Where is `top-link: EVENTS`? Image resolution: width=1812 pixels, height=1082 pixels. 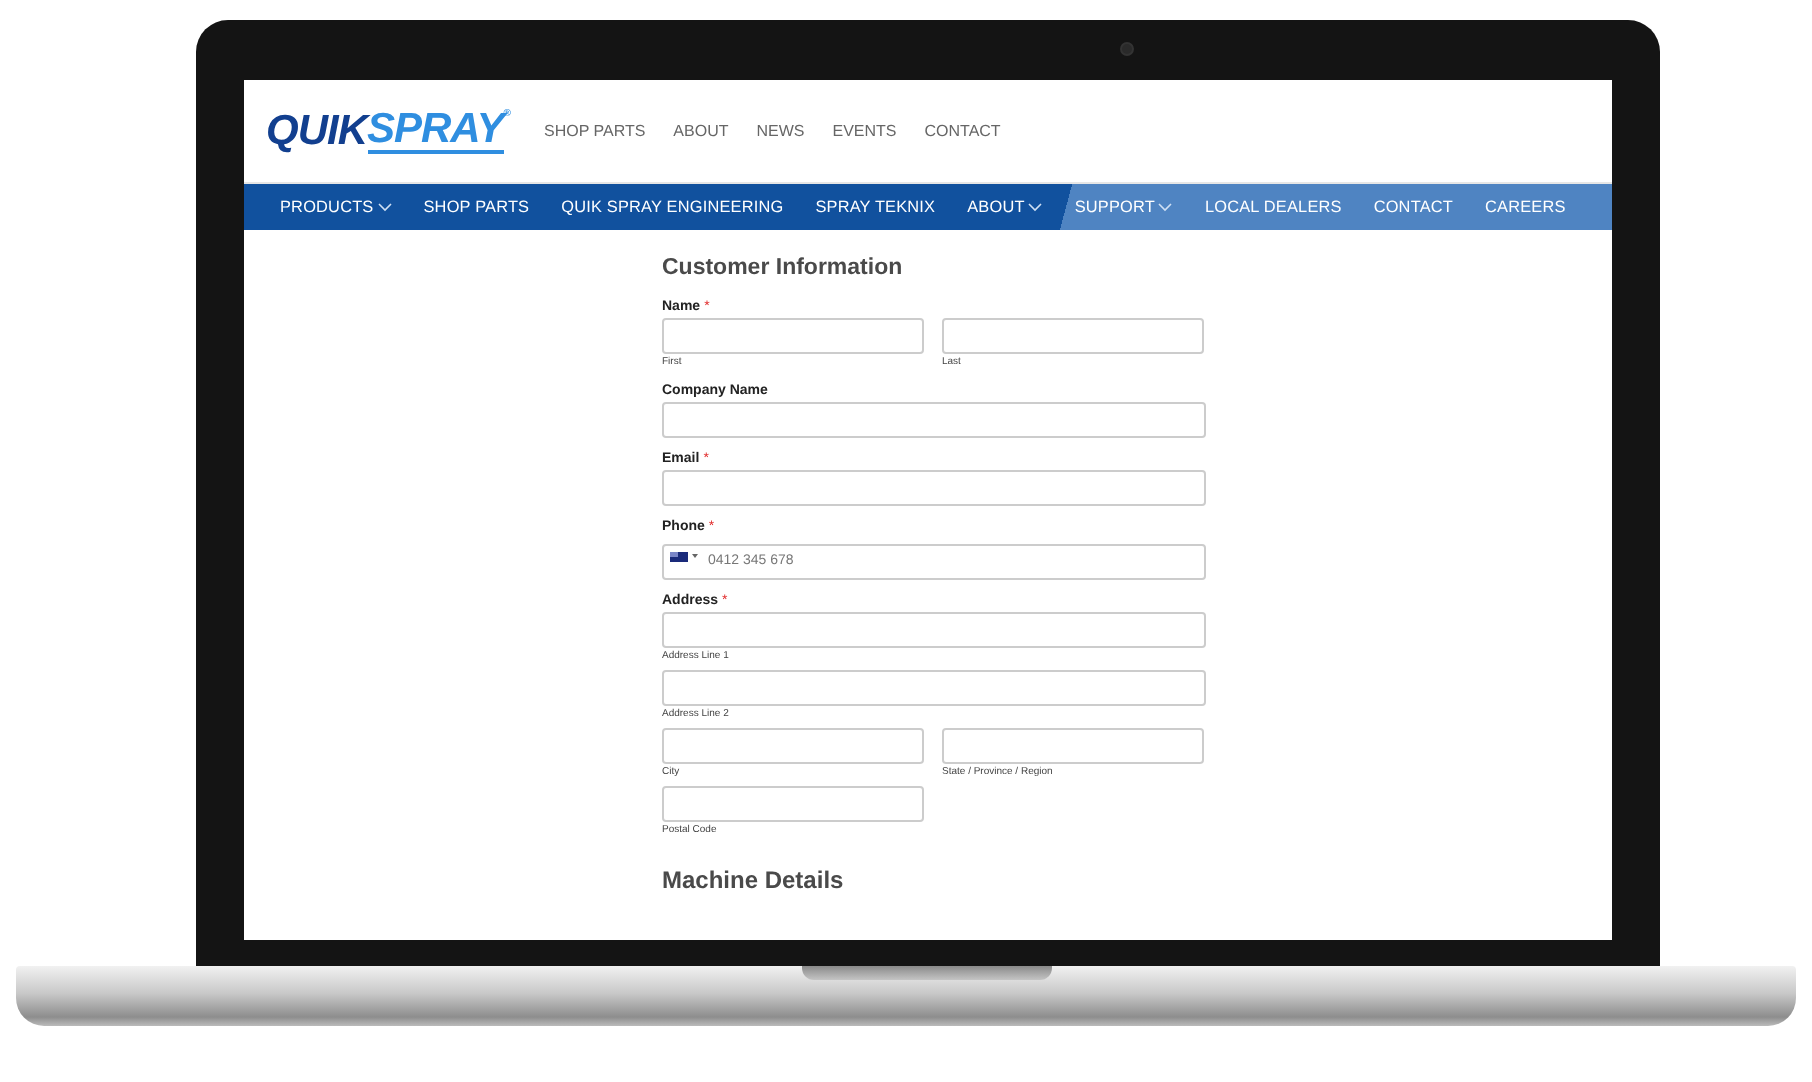
top-link: EVENTS is located at coordinates (864, 131).